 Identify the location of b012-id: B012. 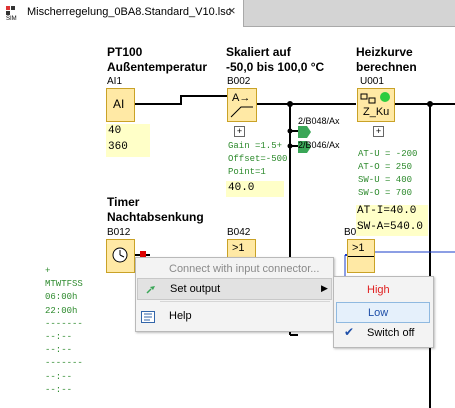
(119, 232).